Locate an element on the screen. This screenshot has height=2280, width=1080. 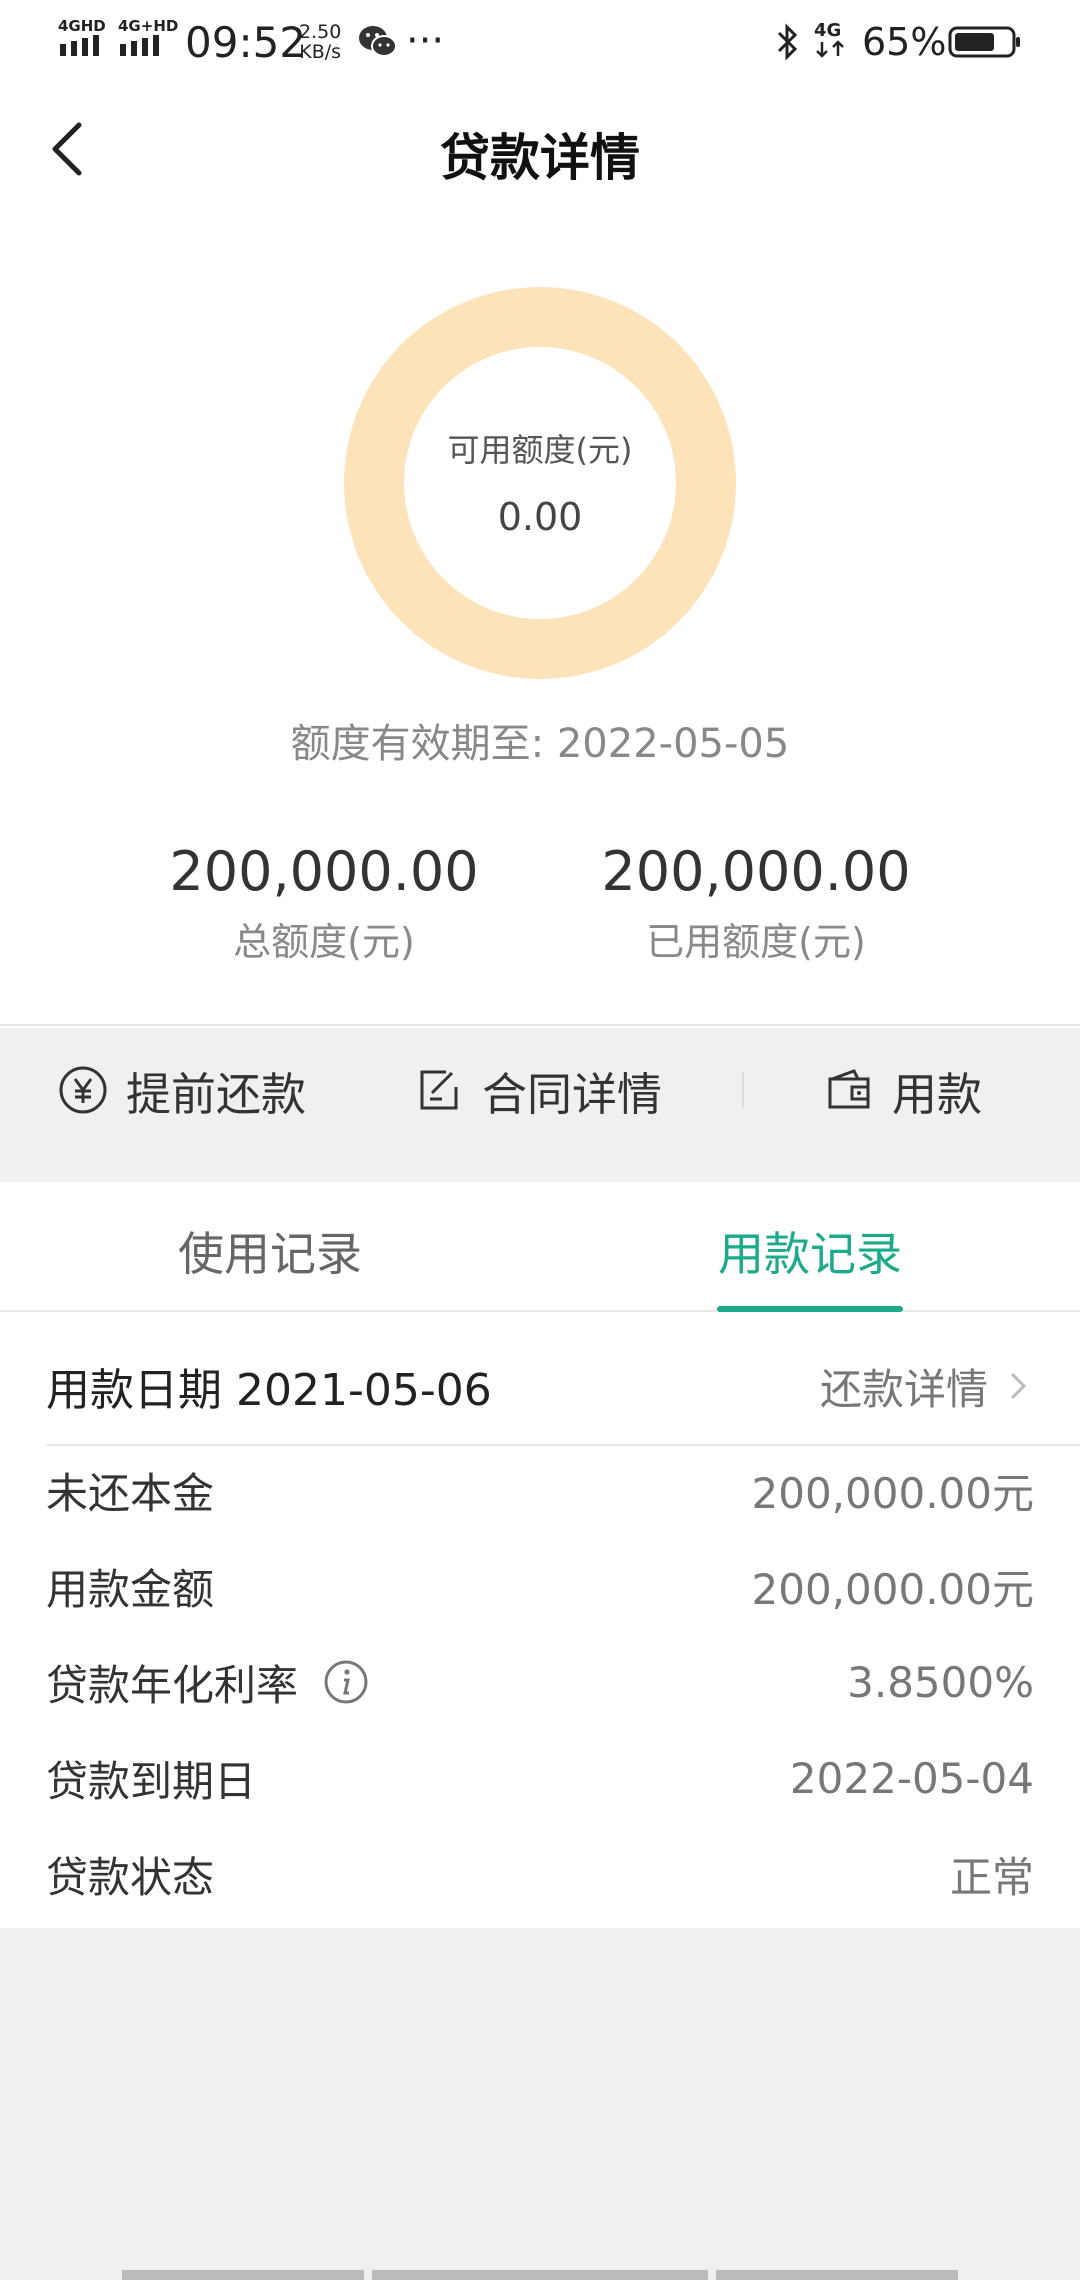
record-row: 贷款状态 正常 is located at coordinates (540, 1874).